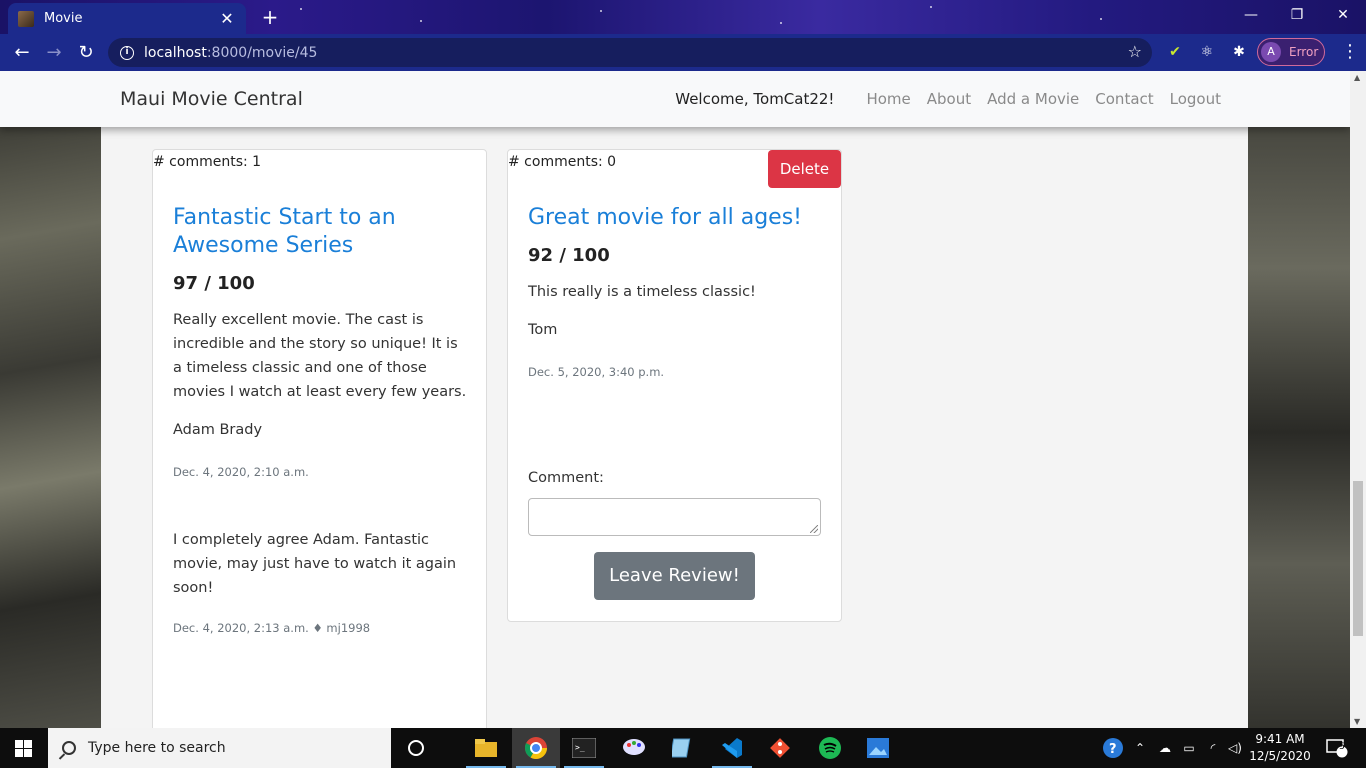 The image size is (1366, 768). Describe the element at coordinates (1033, 99) in the screenshot. I see `nav-link-add-movie: Add a Movie` at that location.